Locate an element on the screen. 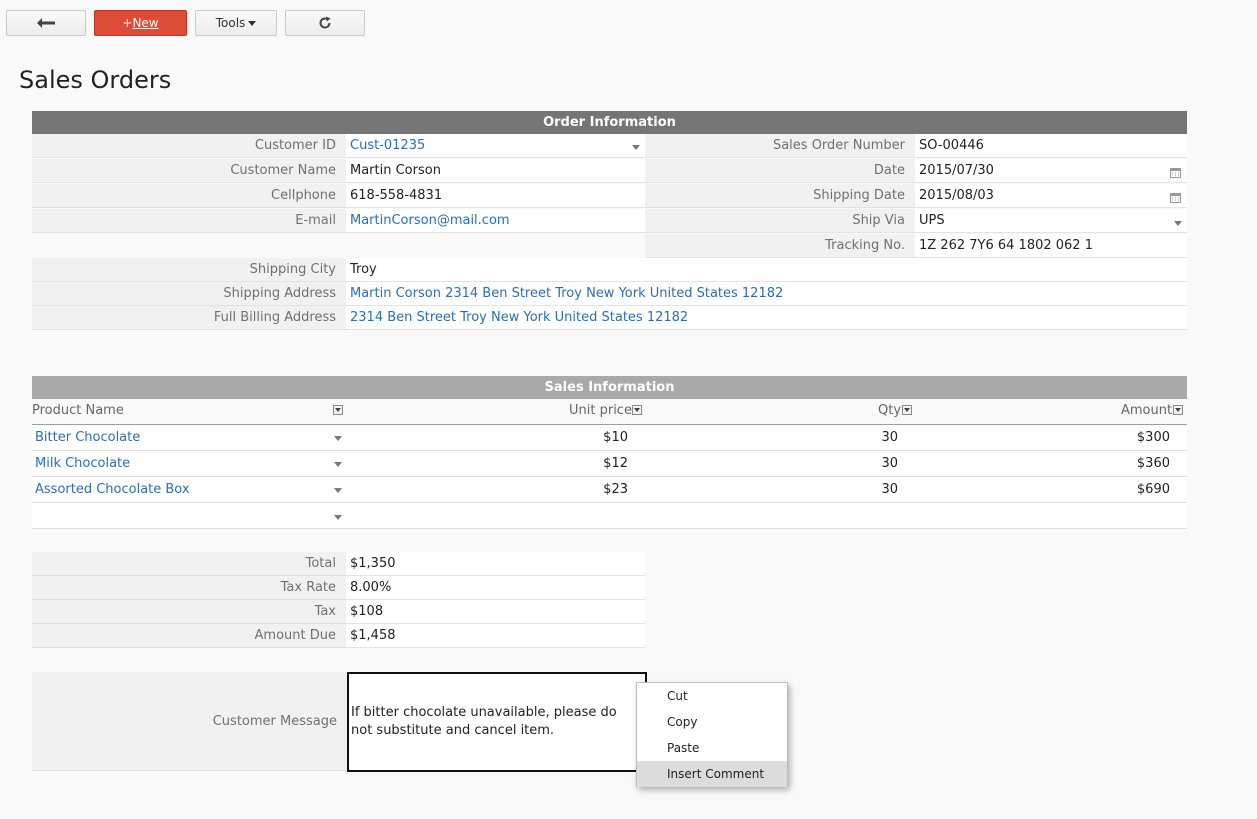 The height and width of the screenshot is (819, 1257). tracking-number-field: 1Z 262 7Y6 64 1802 062 1 is located at coordinates (1051, 246).